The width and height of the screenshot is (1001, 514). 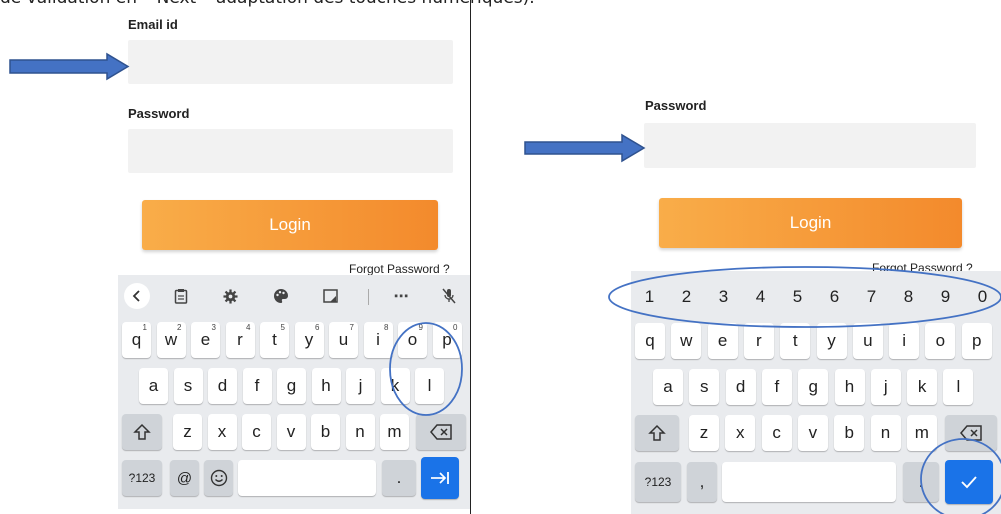 I want to click on circle-number-row-annotation, so click(x=804, y=297).